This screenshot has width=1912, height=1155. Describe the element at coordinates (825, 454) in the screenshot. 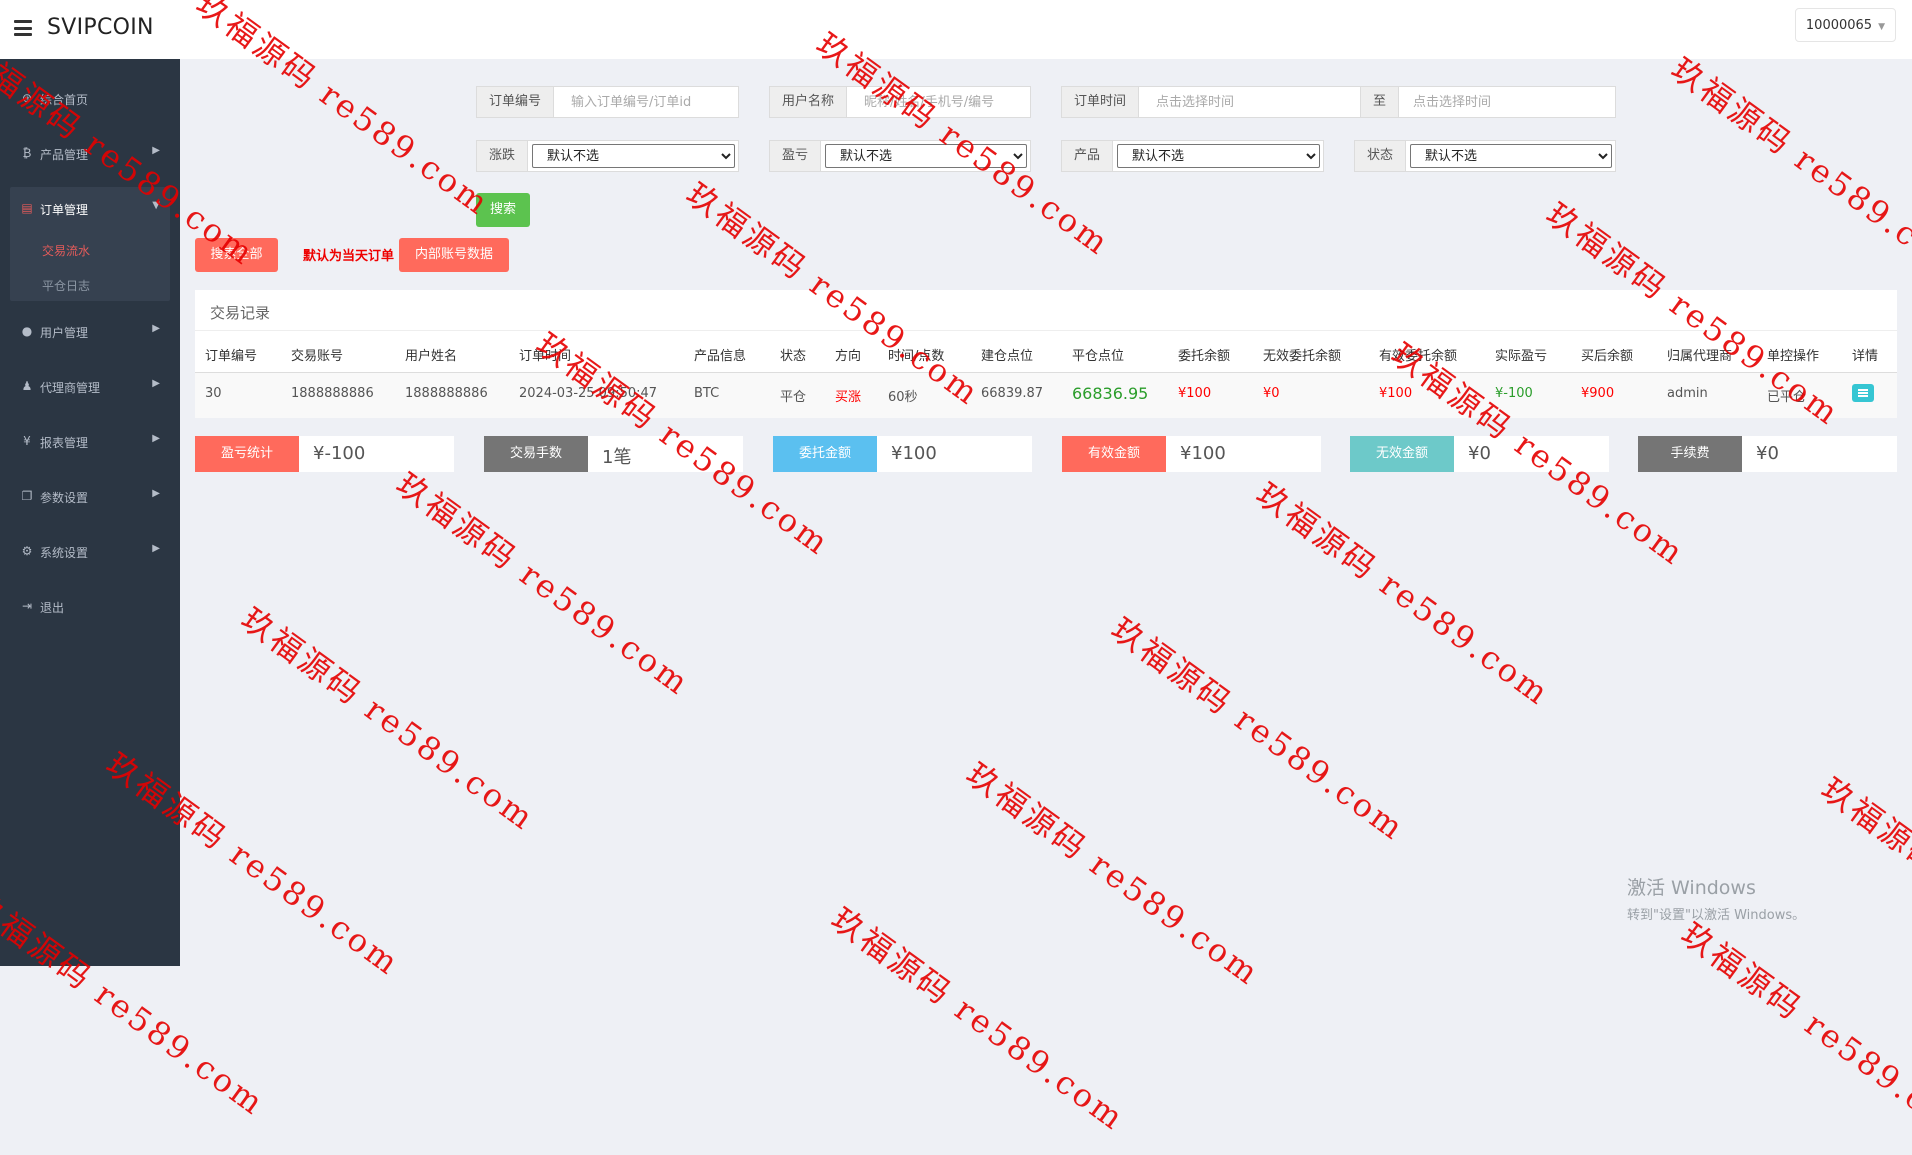

I see `stat-label: 委托金额` at that location.